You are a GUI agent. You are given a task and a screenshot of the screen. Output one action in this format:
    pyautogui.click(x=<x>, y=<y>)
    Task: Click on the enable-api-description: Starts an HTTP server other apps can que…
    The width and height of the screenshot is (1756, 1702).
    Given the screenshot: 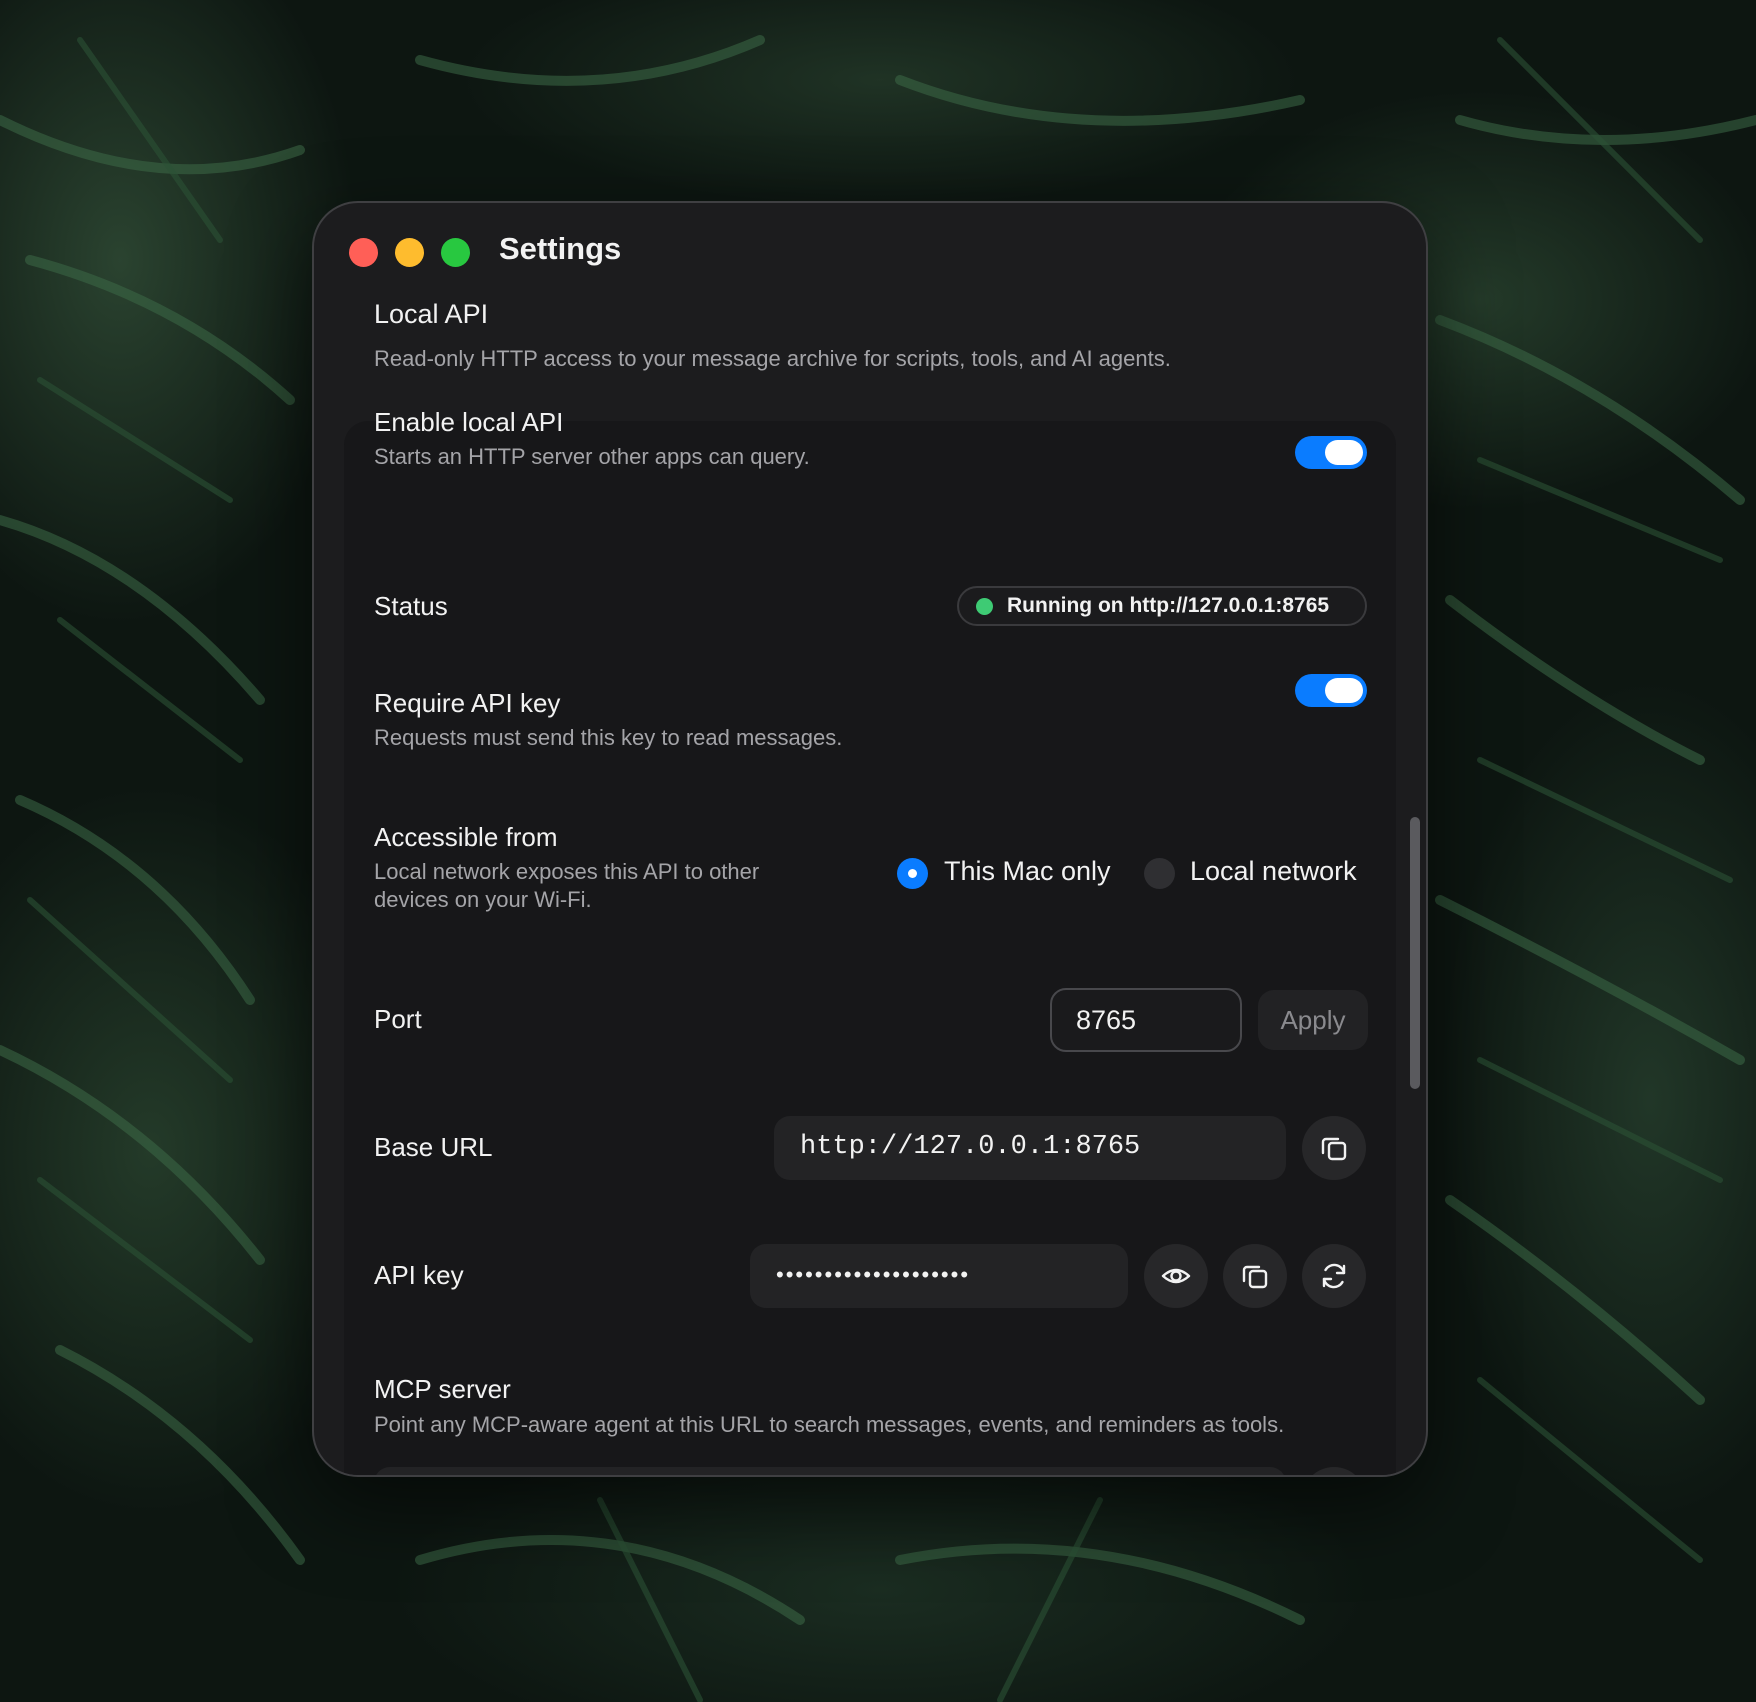 What is the action you would take?
    pyautogui.click(x=592, y=456)
    